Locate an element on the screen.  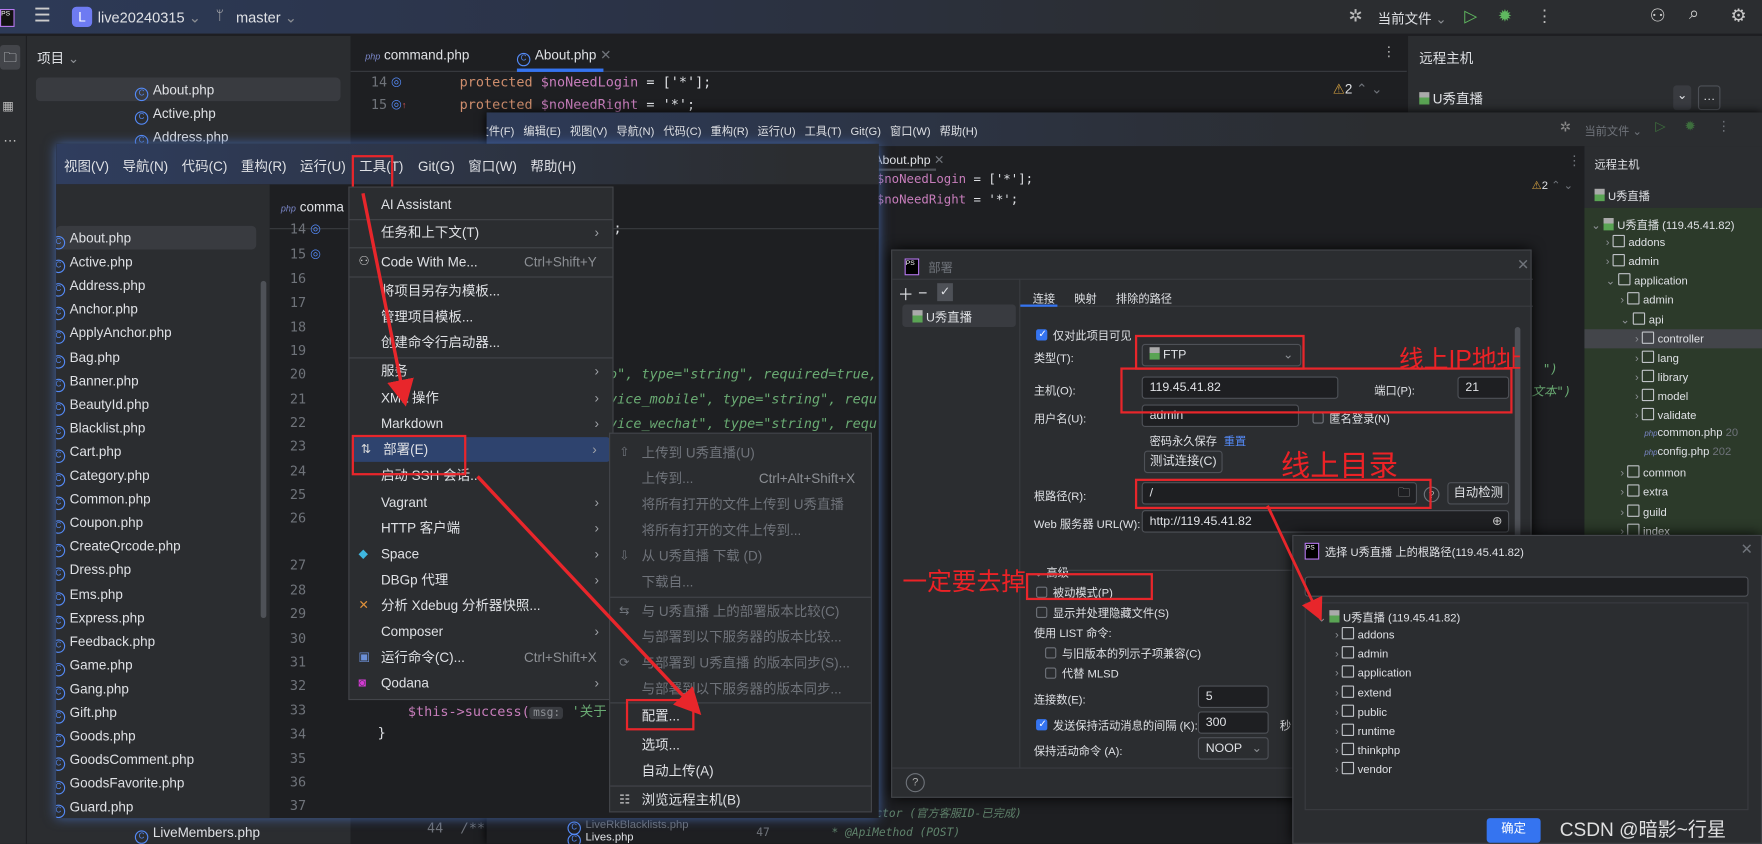
legacy-list-compat-checkbox: 与旧版本的列示子项兼容(C) is located at coordinates (1123, 652).